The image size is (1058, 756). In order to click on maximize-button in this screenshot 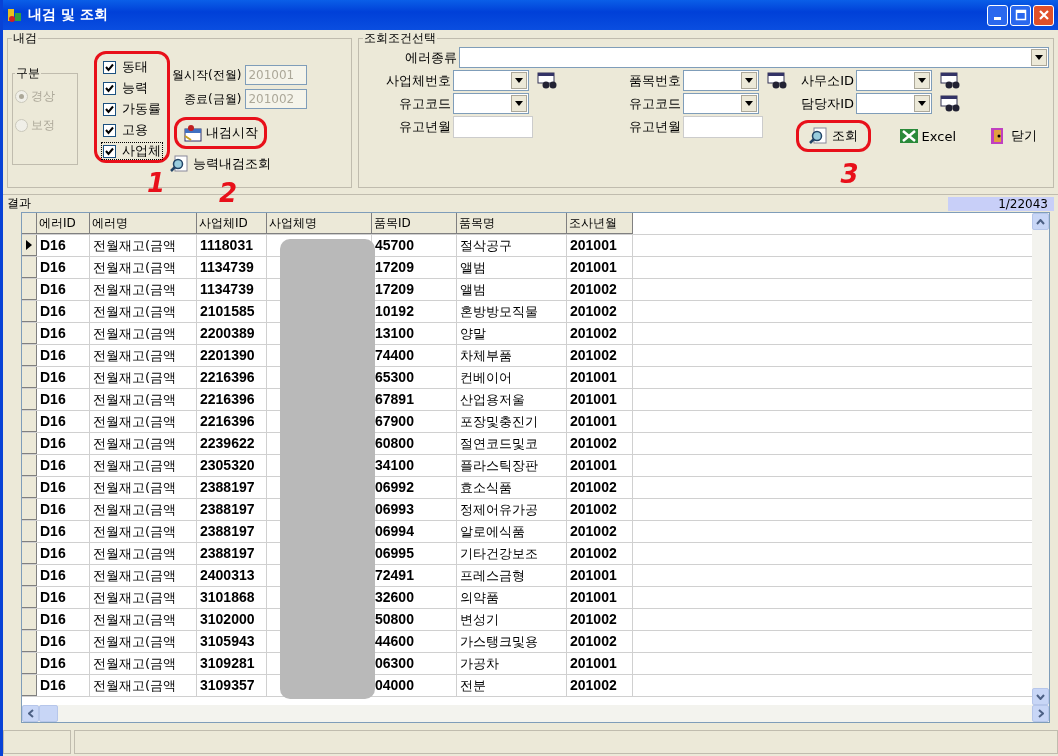, I will do `click(1020, 15)`.